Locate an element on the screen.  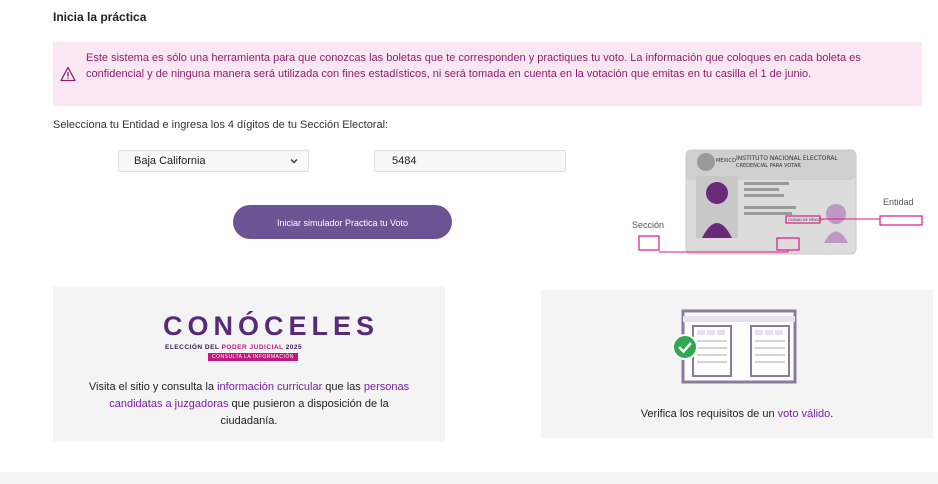
entity-select: Baja California is located at coordinates (213, 161).